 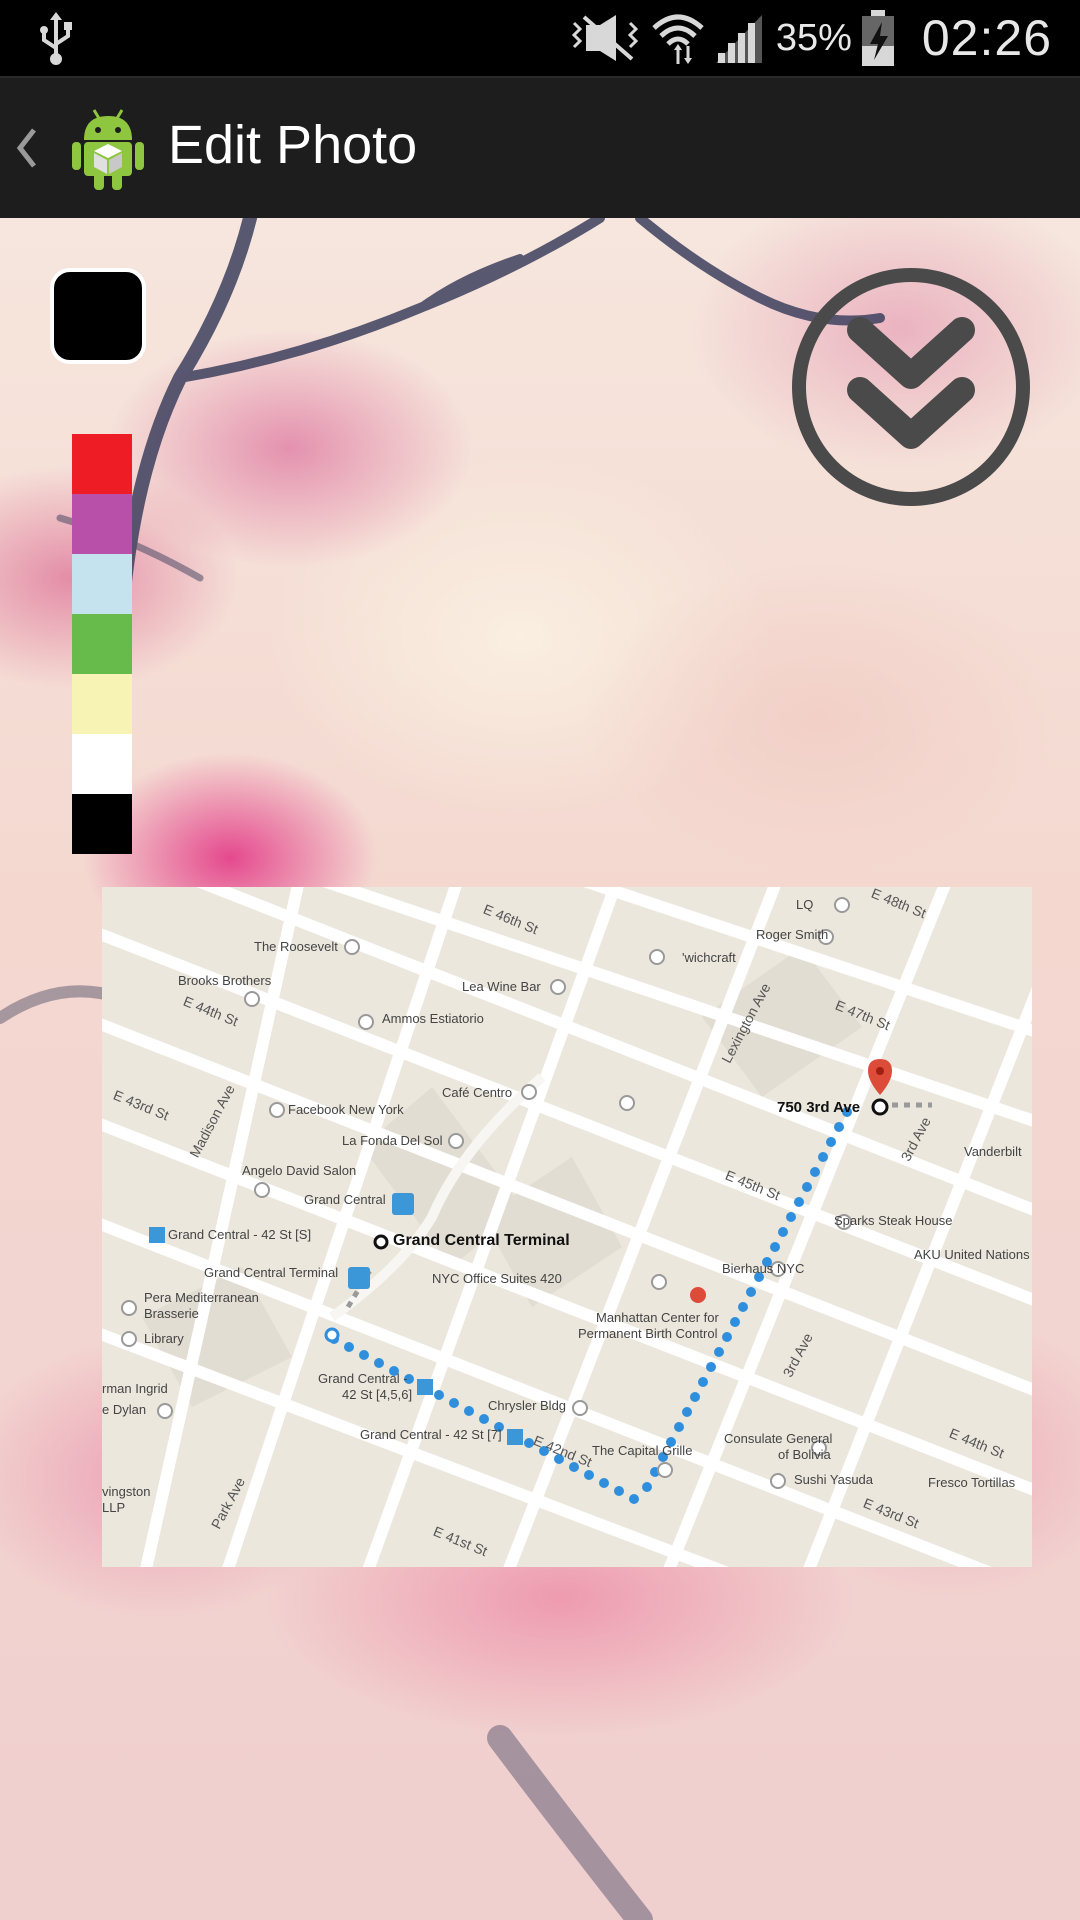 I want to click on color-swatch-green, so click(x=102, y=644).